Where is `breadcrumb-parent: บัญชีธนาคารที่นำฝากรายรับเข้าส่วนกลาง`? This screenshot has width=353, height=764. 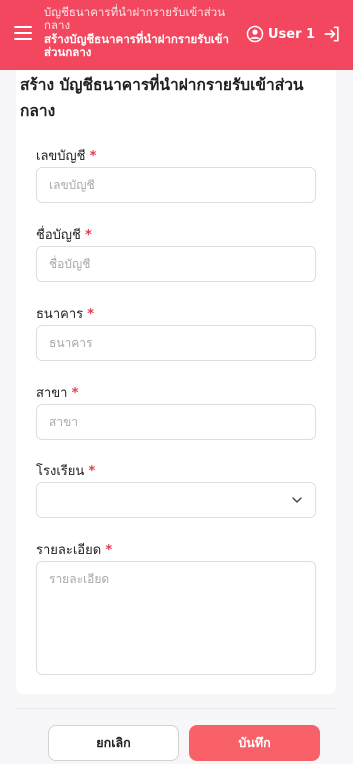
breadcrumb-parent: บัญชีธนาคารที่นำฝากรายรับเข้าส่วนกลาง is located at coordinates (144, 19).